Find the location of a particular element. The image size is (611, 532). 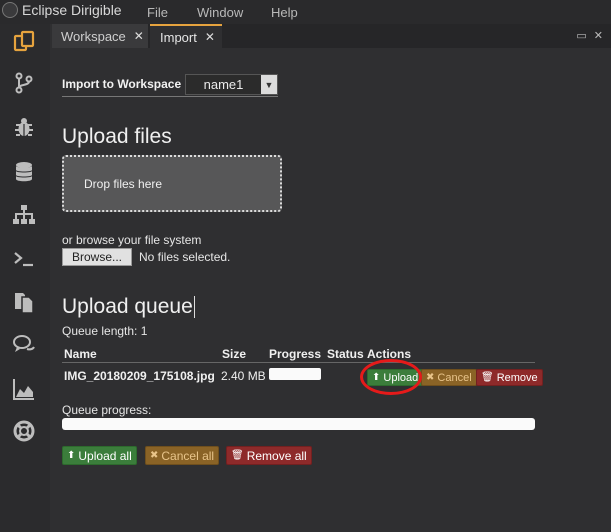

cancel-button: ✖ Cancel is located at coordinates (449, 377).